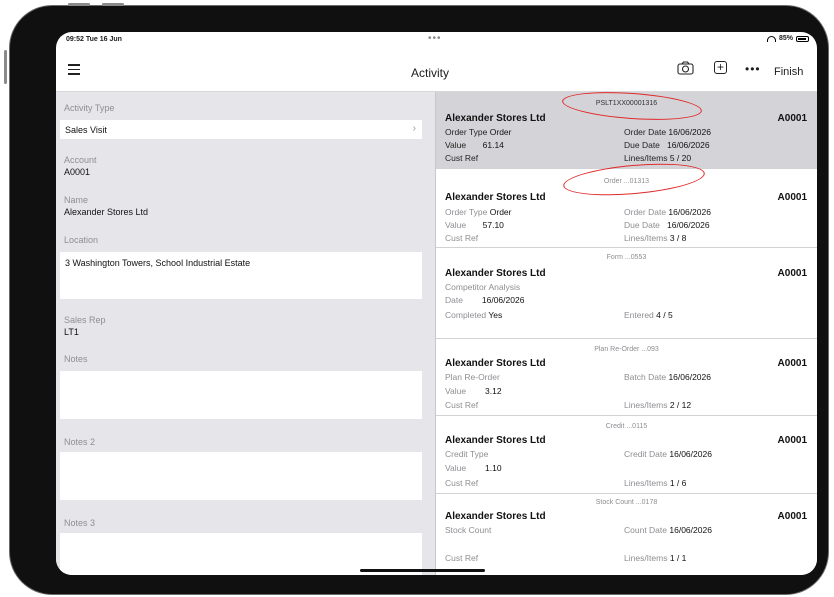 The image size is (834, 597). I want to click on notes3-label: Notes 3, so click(80, 523).